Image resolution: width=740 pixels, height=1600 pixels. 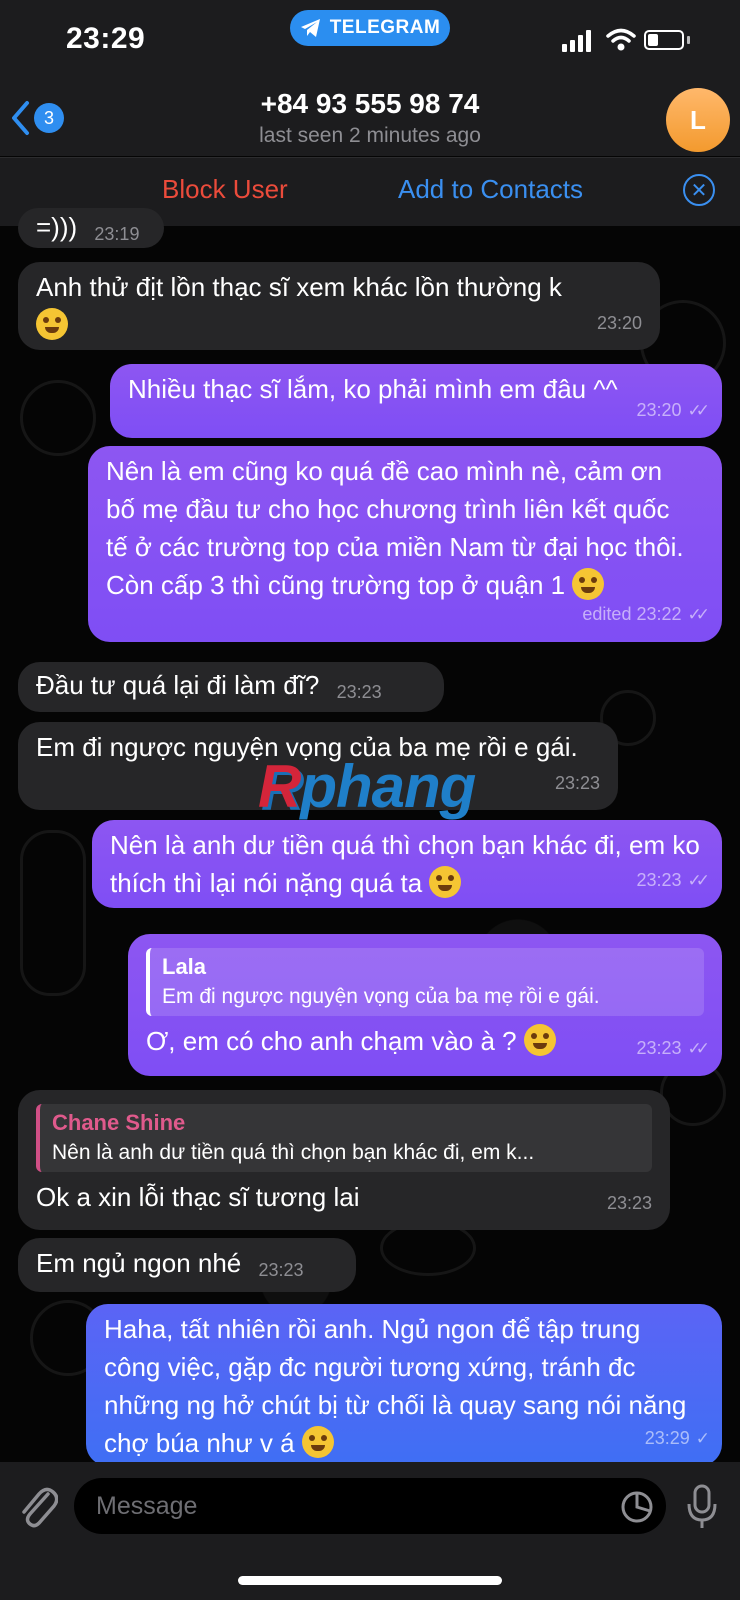 What do you see at coordinates (225, 189) in the screenshot?
I see `block-user-button: Block User` at bounding box center [225, 189].